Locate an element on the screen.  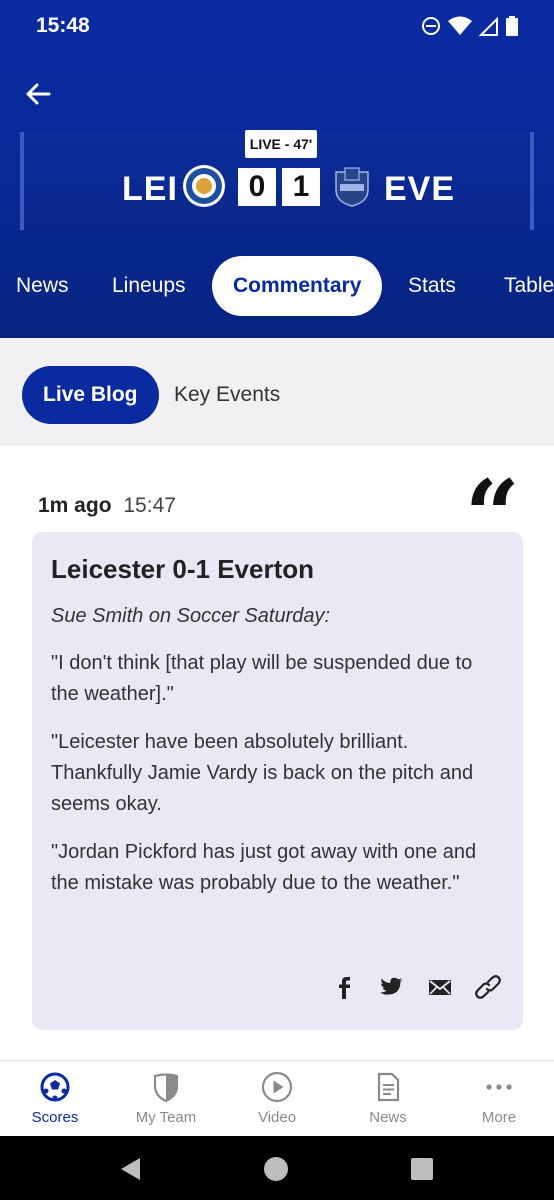
bottom-navigation: Scores My Team Video News More is located at coordinates (277, 1098).